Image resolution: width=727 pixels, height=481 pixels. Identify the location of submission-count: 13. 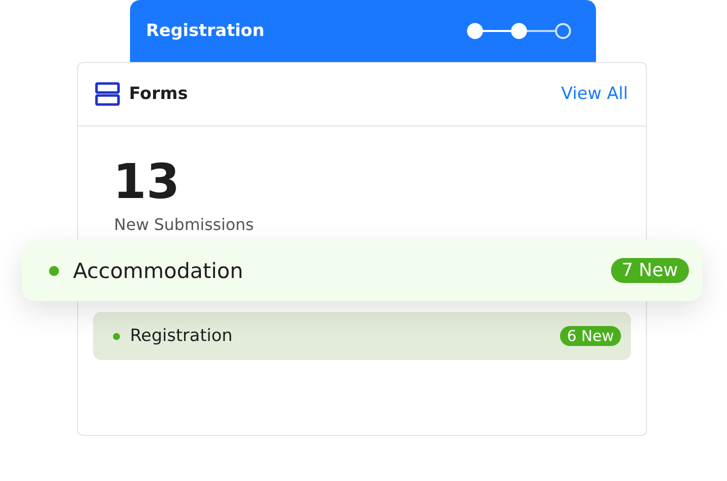
(147, 182).